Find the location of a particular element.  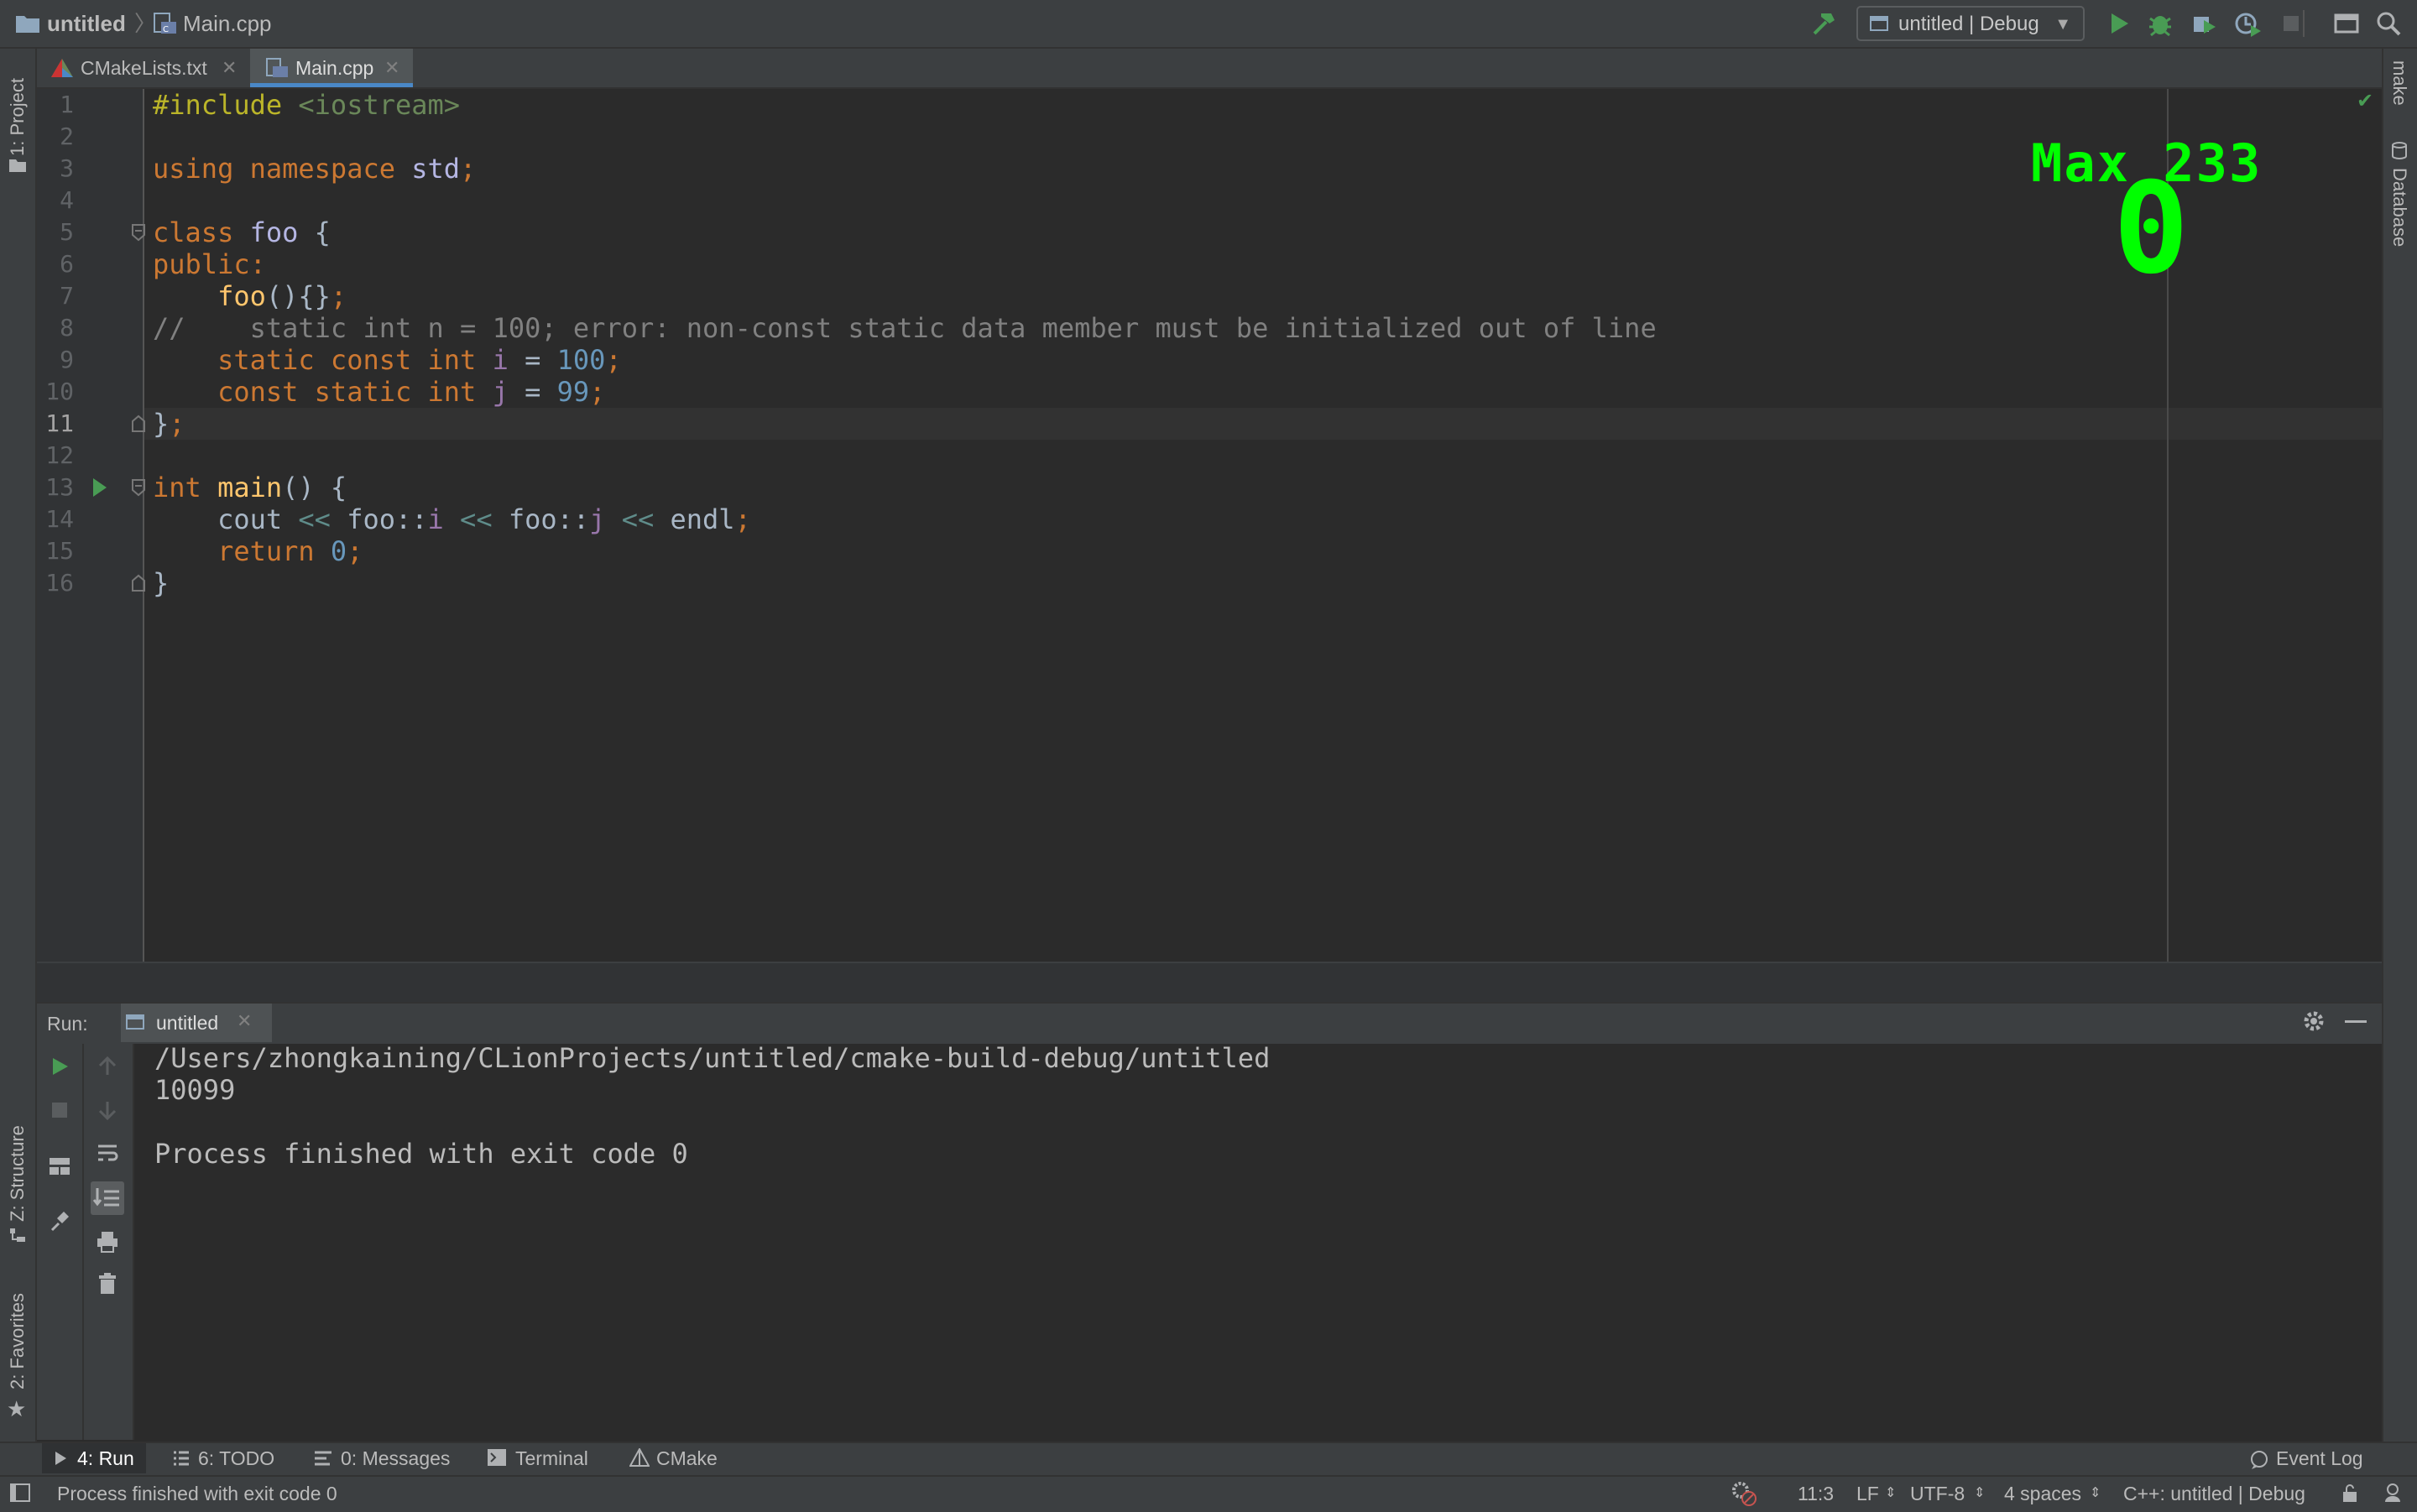

run-configuration-selector: untitled | Debug ▼ is located at coordinates (1970, 23).